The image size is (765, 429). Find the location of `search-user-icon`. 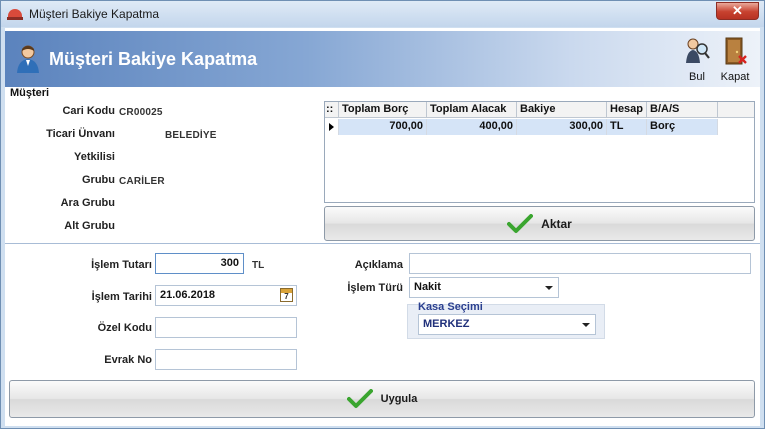

search-user-icon is located at coordinates (698, 50).